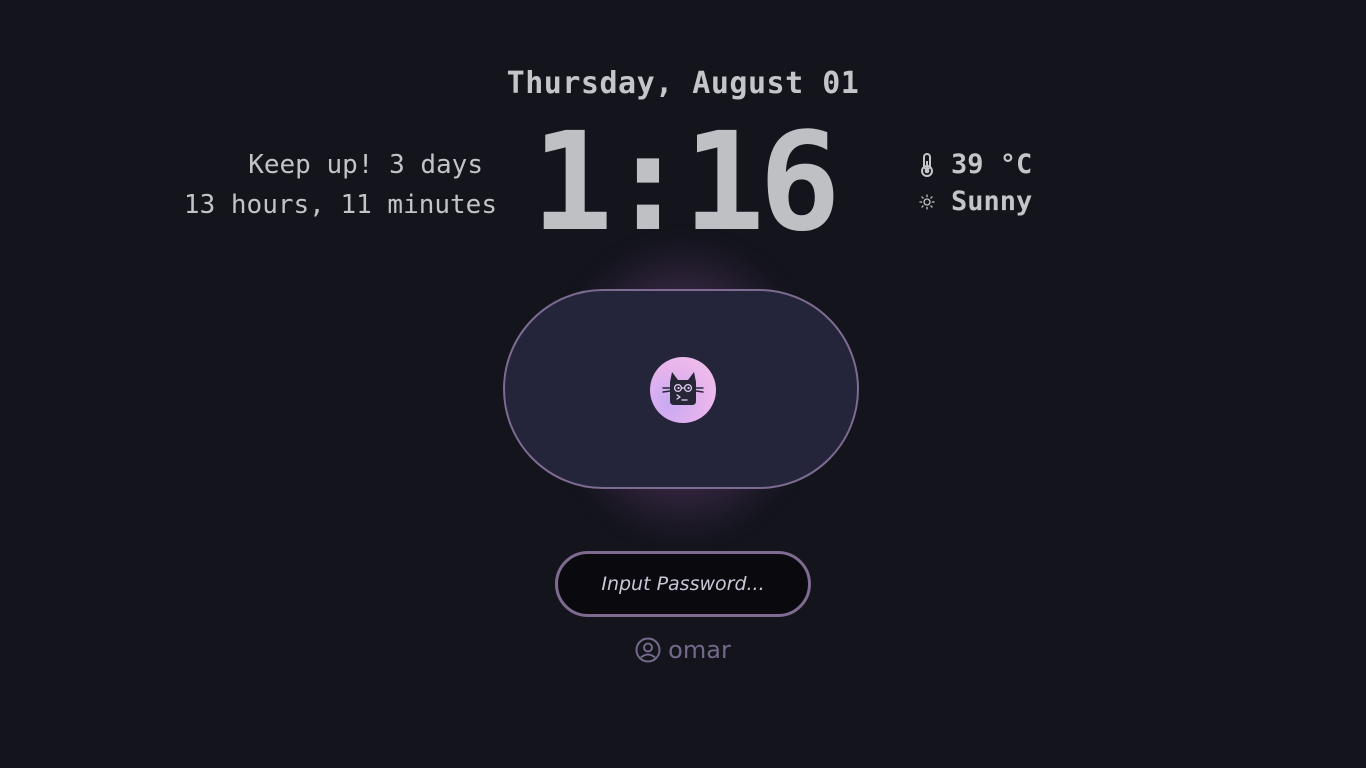 This screenshot has height=768, width=1366. I want to click on condition-row: Sunny, so click(974, 202).